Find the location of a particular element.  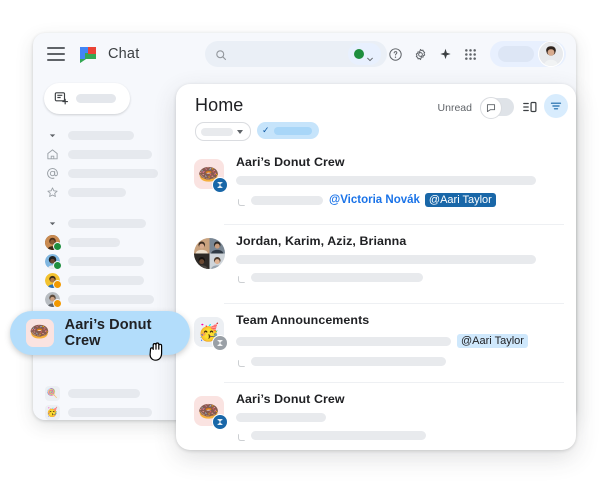

new-chat-label-placeholder is located at coordinates (96, 98).